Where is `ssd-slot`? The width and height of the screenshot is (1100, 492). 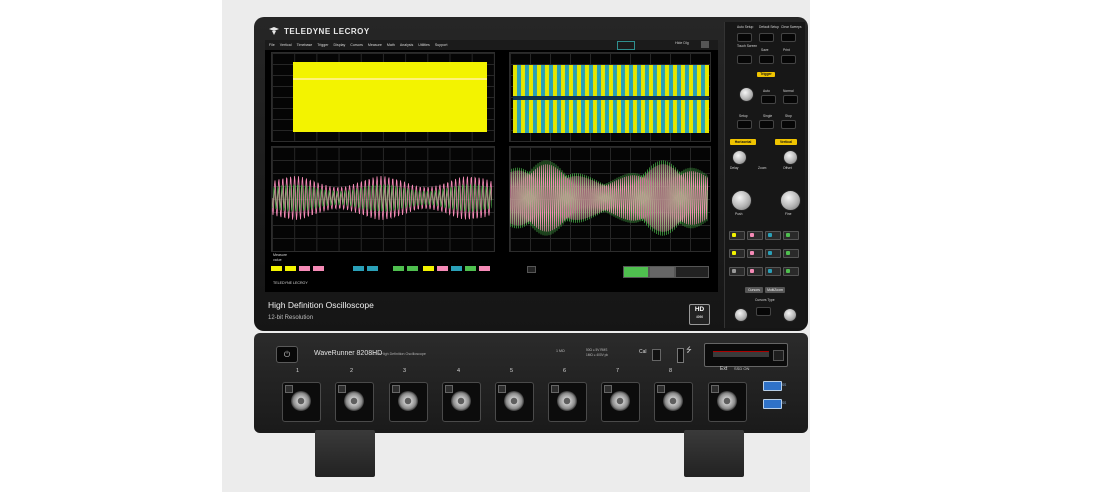
ssd-slot is located at coordinates (741, 354).